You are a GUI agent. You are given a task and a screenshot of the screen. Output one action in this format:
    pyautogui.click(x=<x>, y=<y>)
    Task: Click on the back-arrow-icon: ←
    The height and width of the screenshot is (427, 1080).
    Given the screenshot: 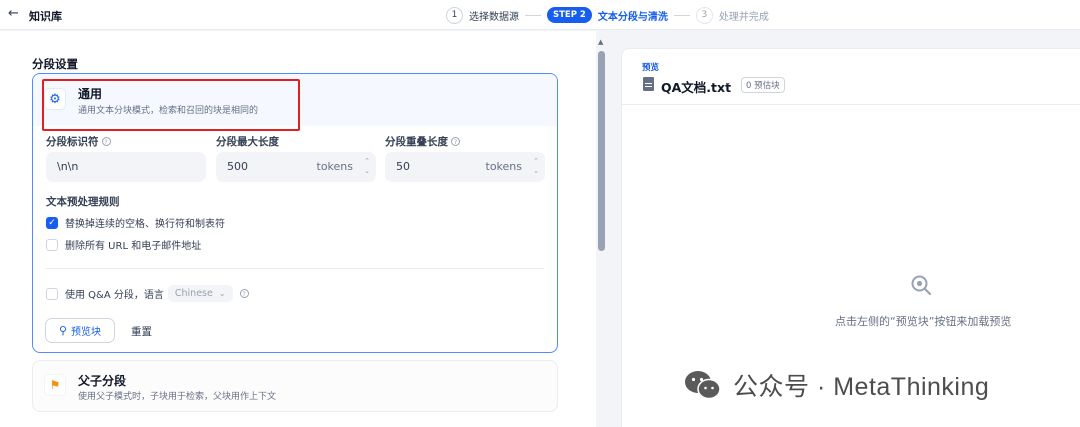 What is the action you would take?
    pyautogui.click(x=13, y=13)
    